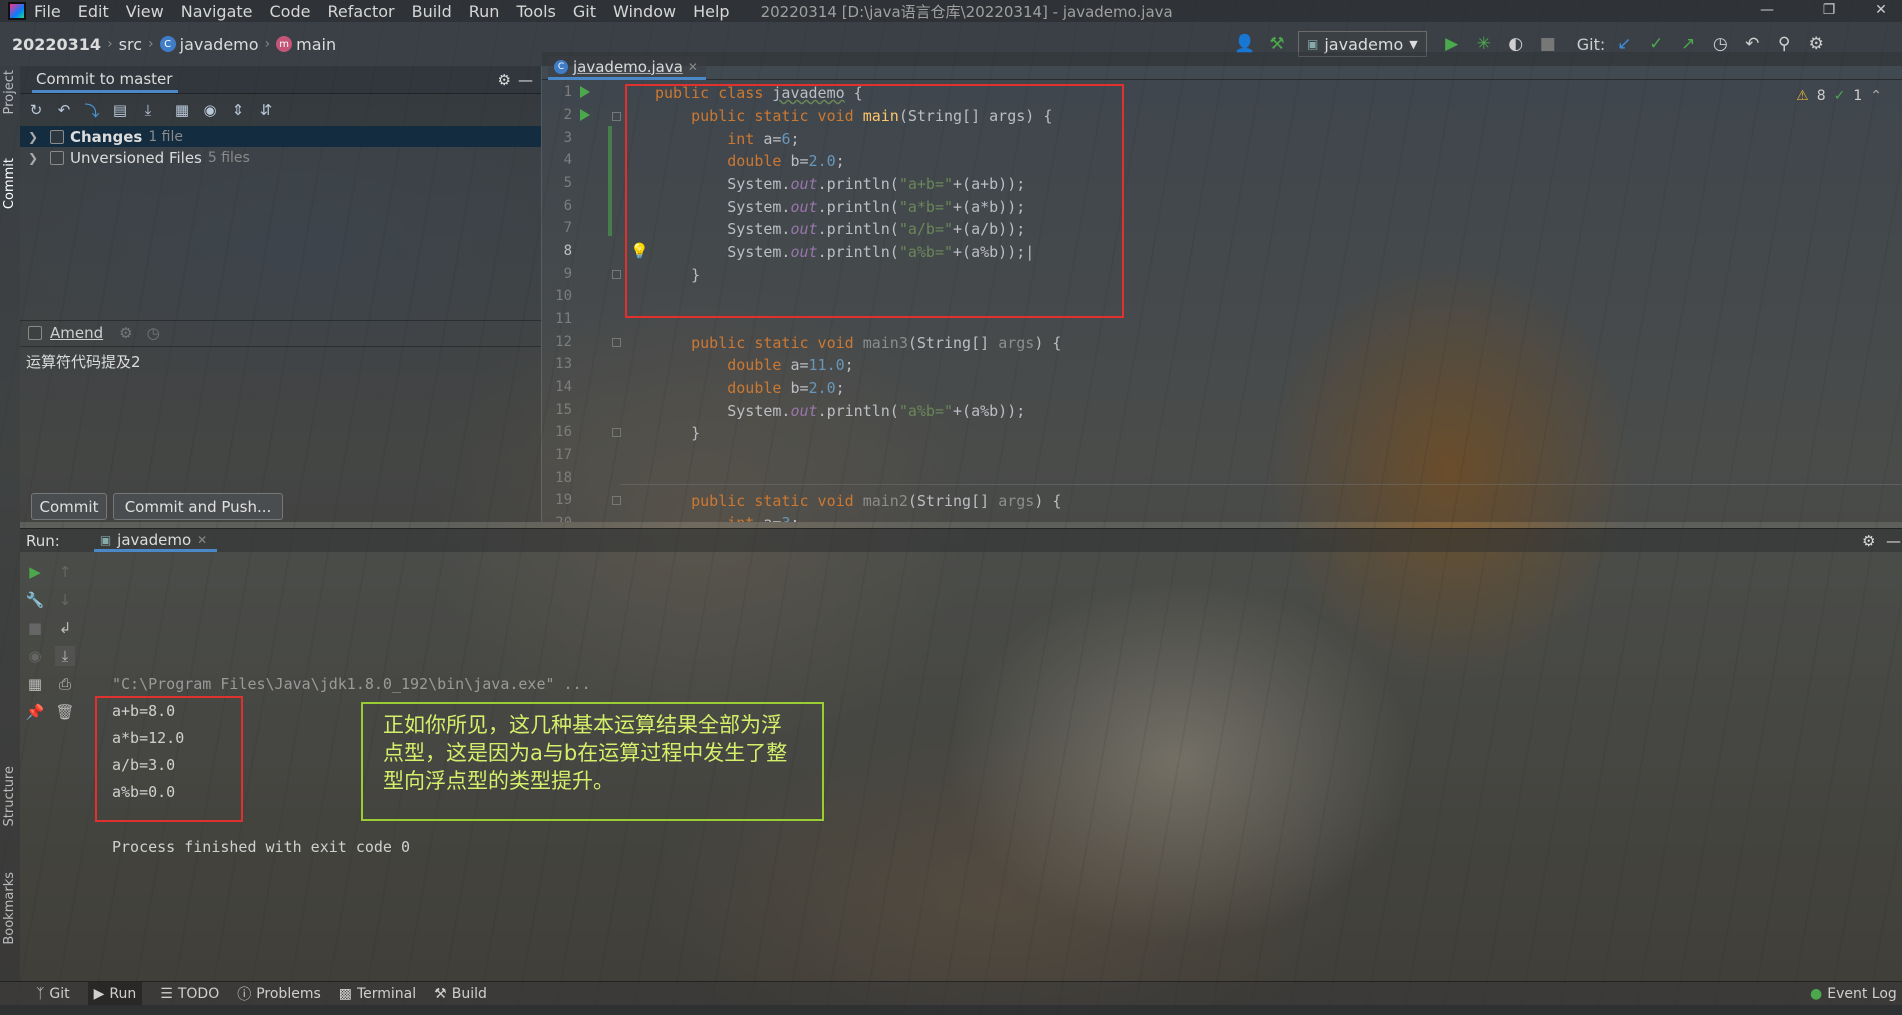 The image size is (1902, 1015). I want to click on scroll-to-end-icon: ⤓, so click(65, 656).